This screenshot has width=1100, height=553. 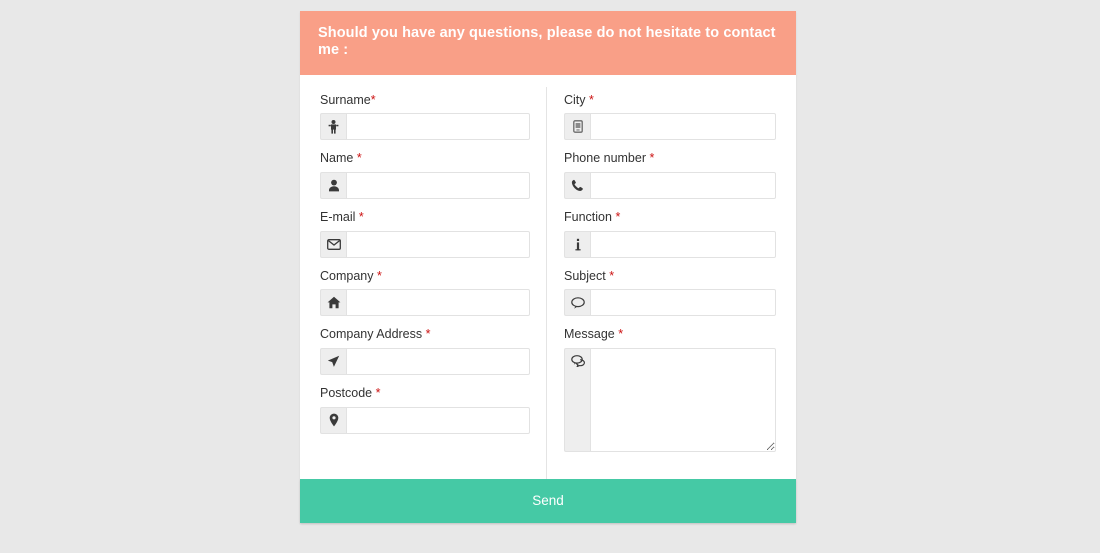 What do you see at coordinates (341, 158) in the screenshot?
I see `label-name: Name *` at bounding box center [341, 158].